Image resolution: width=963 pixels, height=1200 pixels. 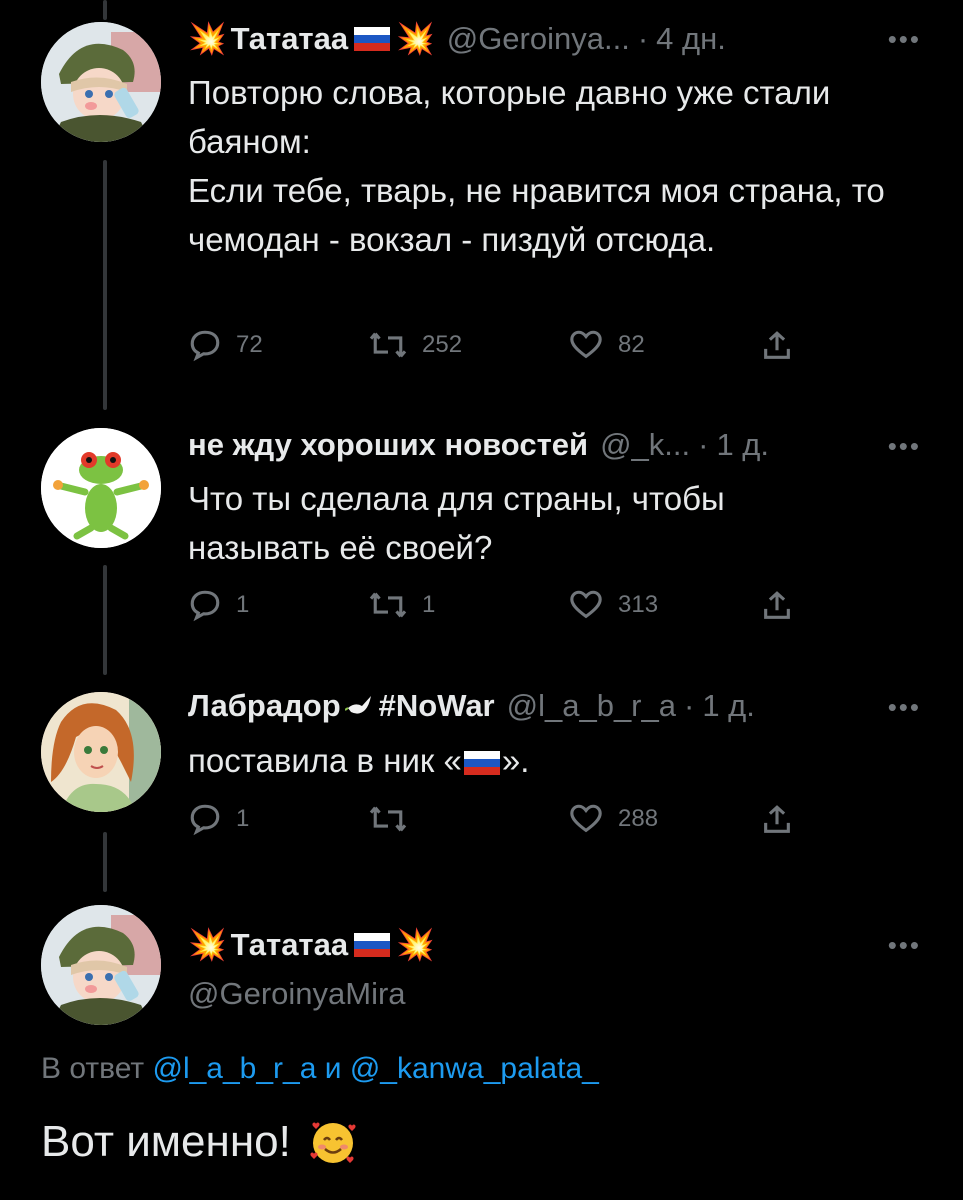 What do you see at coordinates (474, 1068) in the screenshot?
I see `mention-link: @_kanwa_palata_` at bounding box center [474, 1068].